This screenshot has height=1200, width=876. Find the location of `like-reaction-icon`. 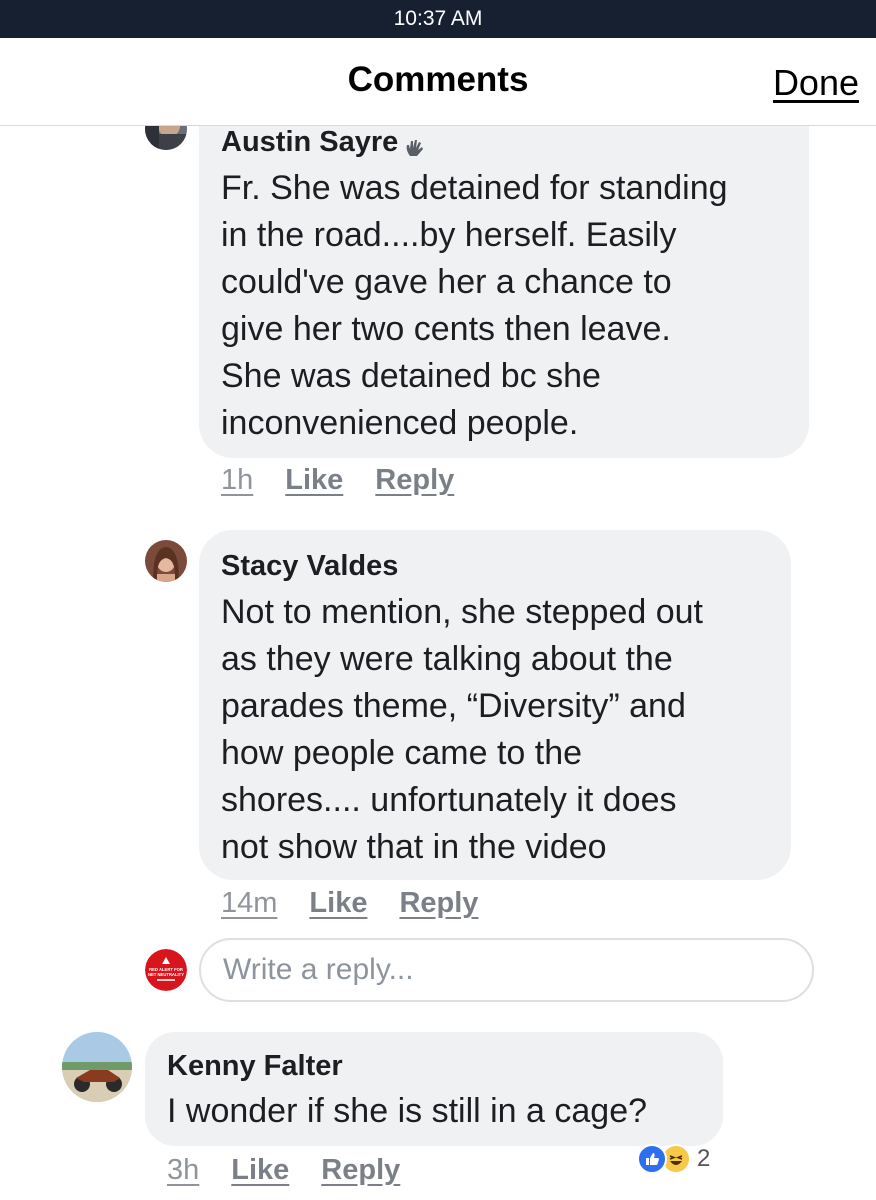

like-reaction-icon is located at coordinates (652, 1159).